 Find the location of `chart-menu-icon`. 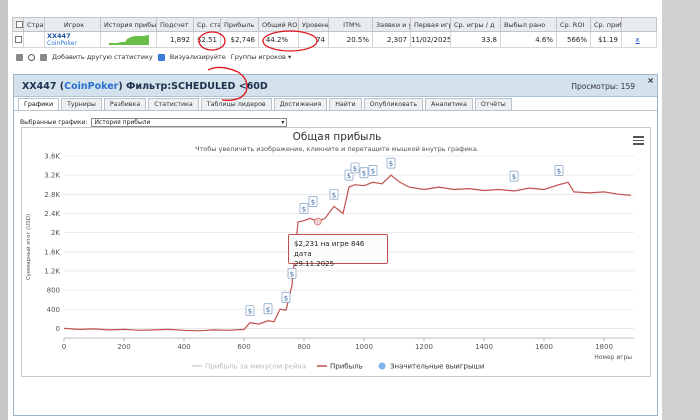

chart-menu-icon is located at coordinates (638, 140).